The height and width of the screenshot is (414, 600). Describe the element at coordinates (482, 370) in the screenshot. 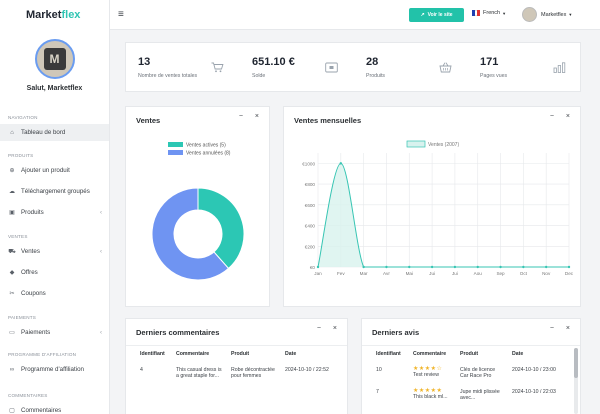

I see `review-product: Clés de licence Car Race Pro` at that location.